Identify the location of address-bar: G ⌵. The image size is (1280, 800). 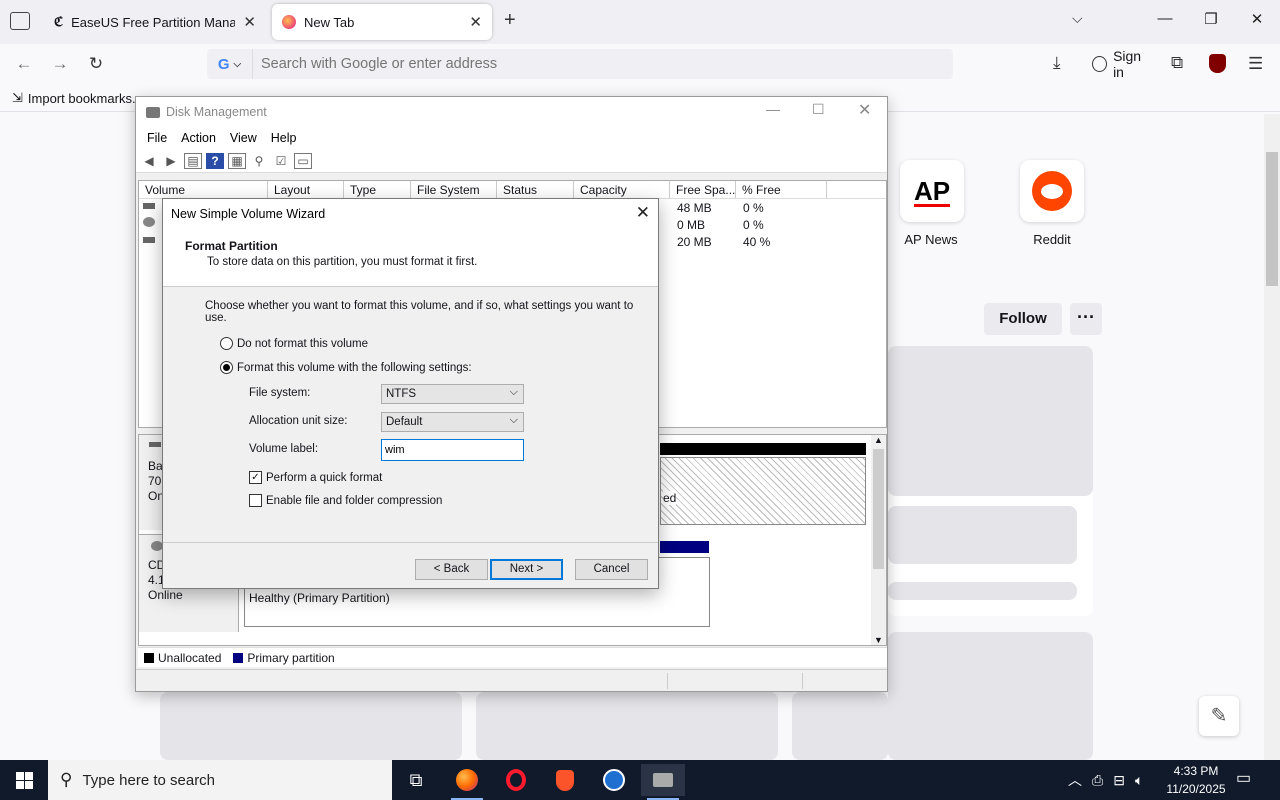
(580, 64).